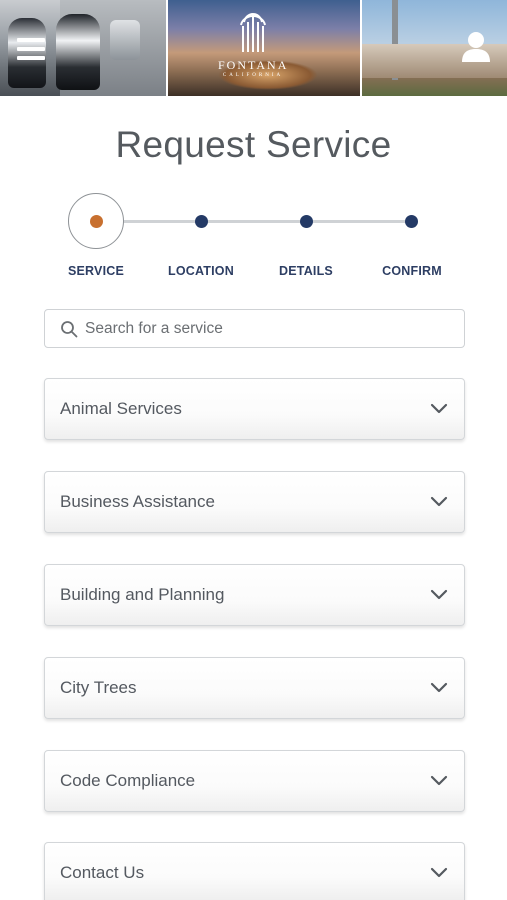 The width and height of the screenshot is (507, 900). Describe the element at coordinates (254, 595) in the screenshot. I see `category-building-and-planning: Building and Planning` at that location.